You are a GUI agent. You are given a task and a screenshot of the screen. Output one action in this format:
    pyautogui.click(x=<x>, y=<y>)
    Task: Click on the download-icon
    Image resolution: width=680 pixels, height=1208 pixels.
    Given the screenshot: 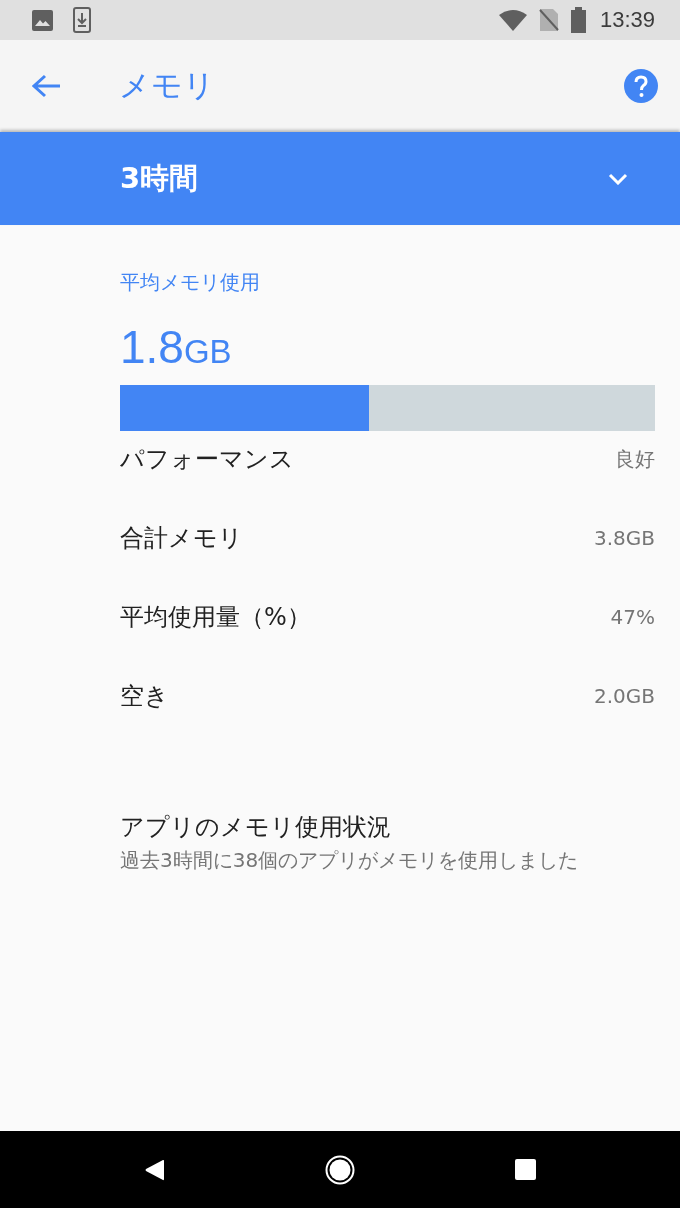 What is the action you would take?
    pyautogui.click(x=82, y=20)
    